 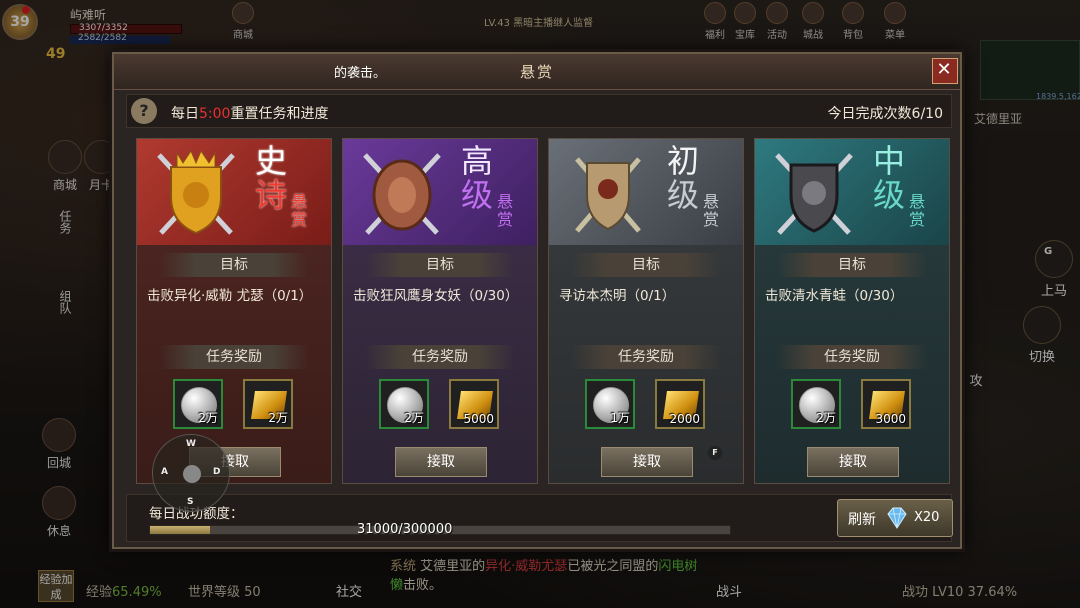 I want to click on reward-slots: 2万 2万, so click(x=235, y=404).